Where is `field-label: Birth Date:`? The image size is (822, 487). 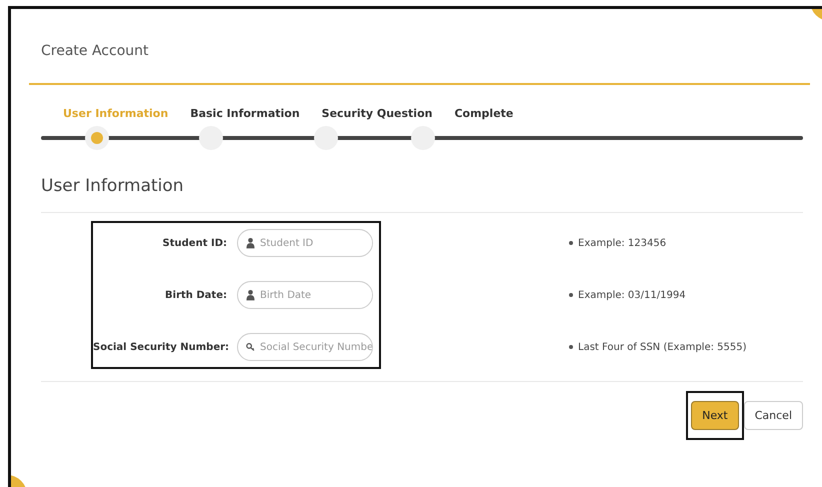 field-label: Birth Date: is located at coordinates (195, 295).